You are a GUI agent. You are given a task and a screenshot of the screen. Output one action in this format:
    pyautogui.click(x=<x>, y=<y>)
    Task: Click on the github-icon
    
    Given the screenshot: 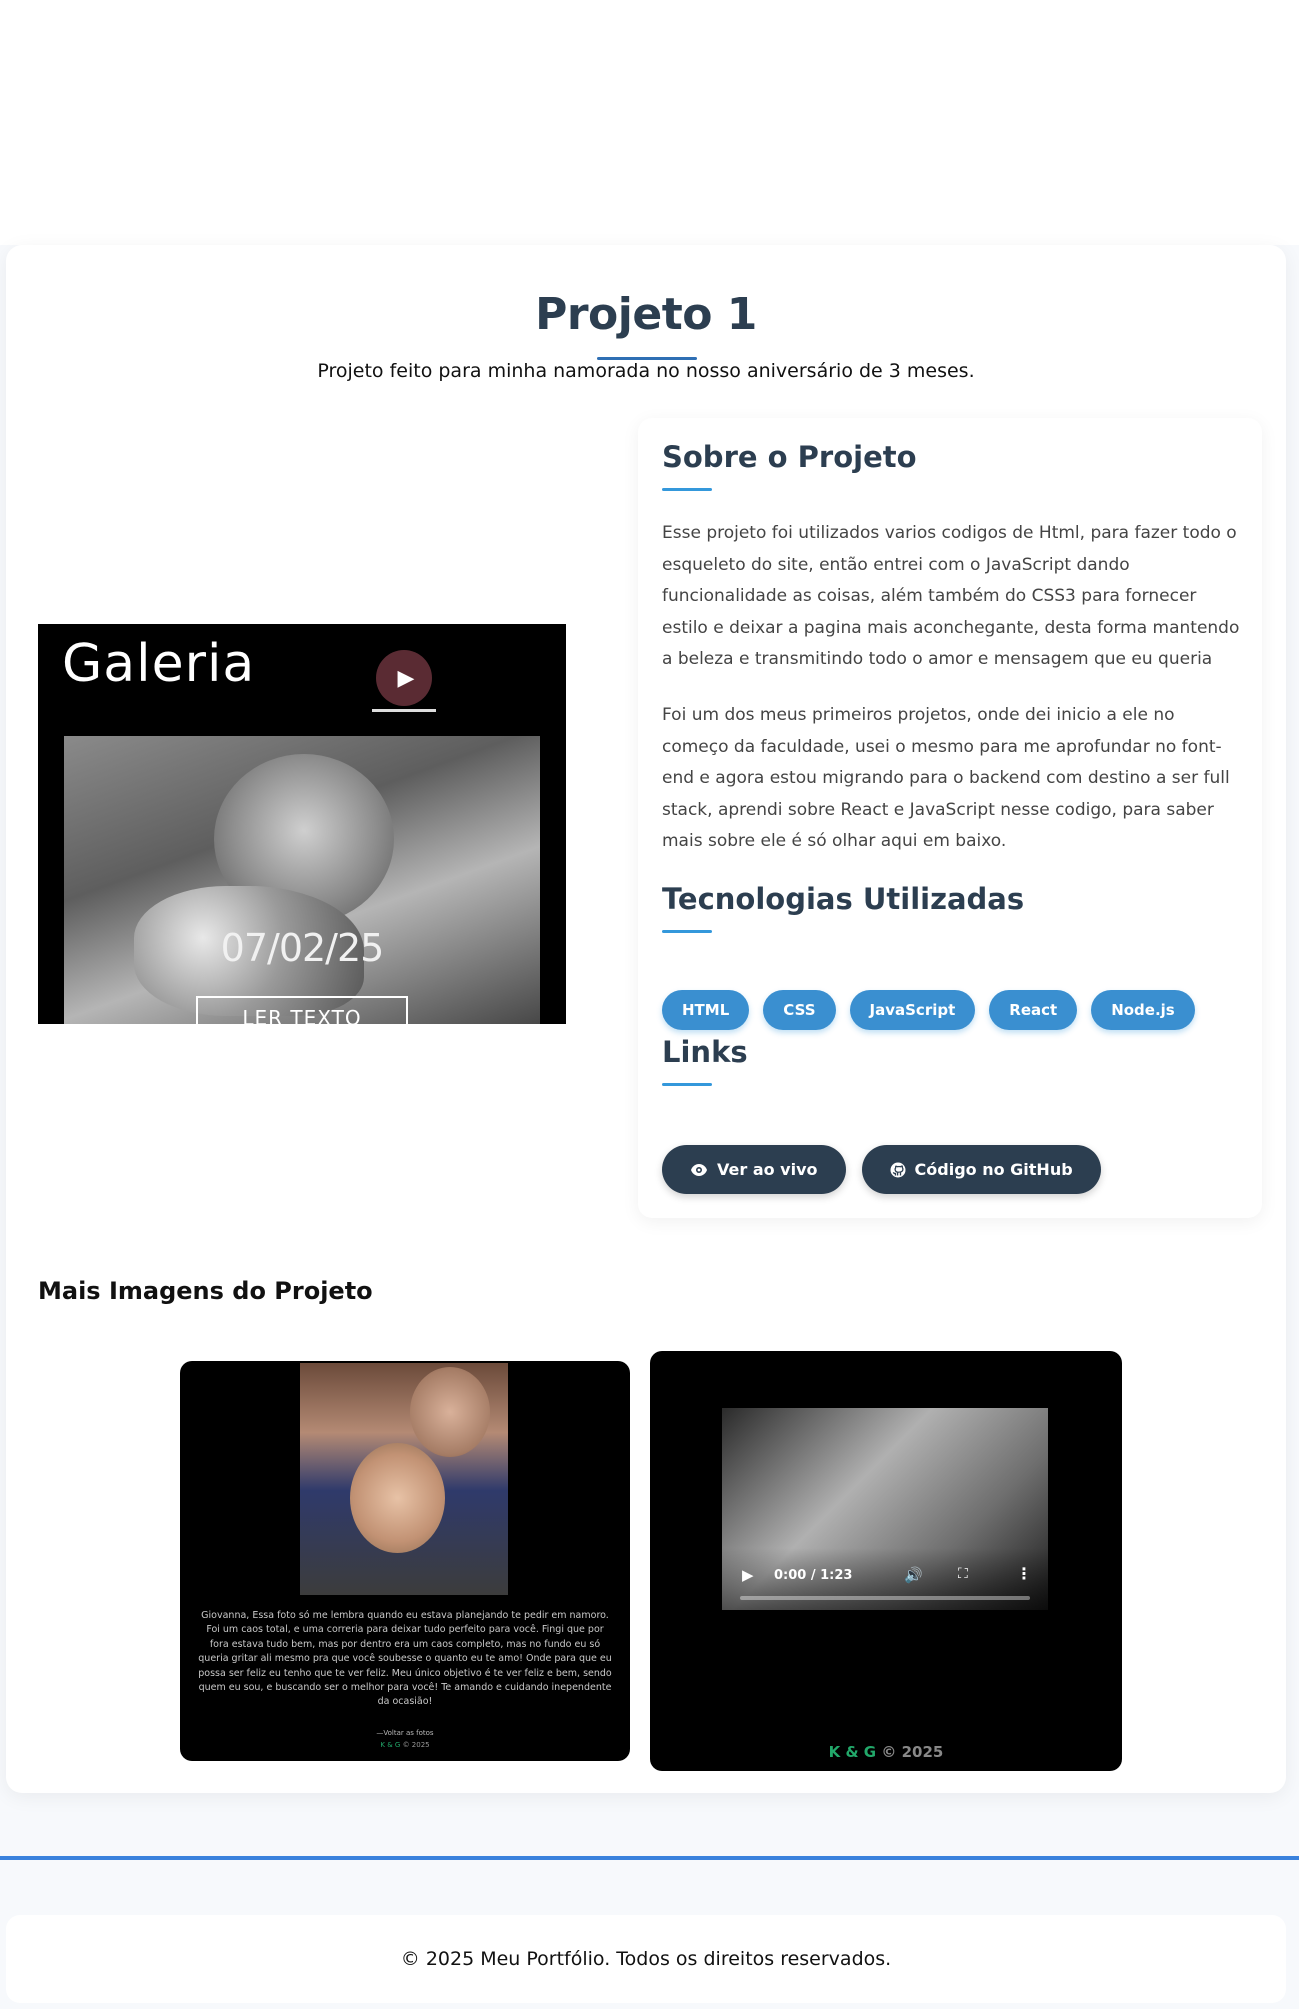 What is the action you would take?
    pyautogui.click(x=898, y=1169)
    